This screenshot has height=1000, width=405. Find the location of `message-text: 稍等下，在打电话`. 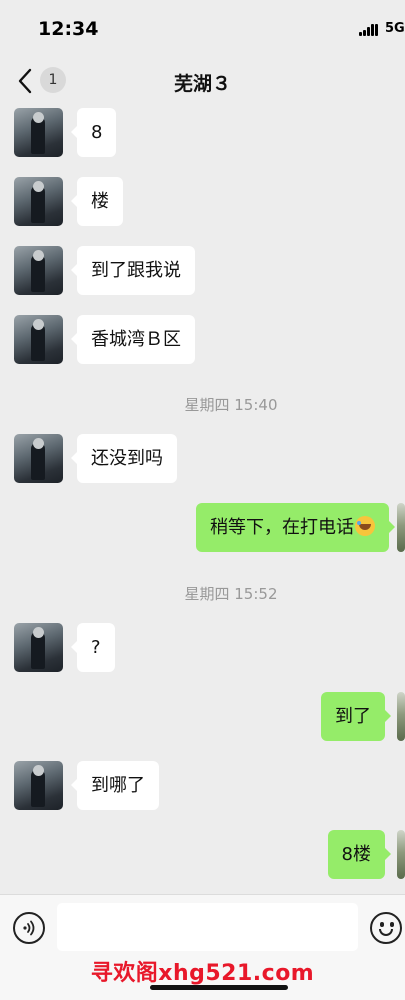

message-text: 稍等下，在打电话 is located at coordinates (282, 527).